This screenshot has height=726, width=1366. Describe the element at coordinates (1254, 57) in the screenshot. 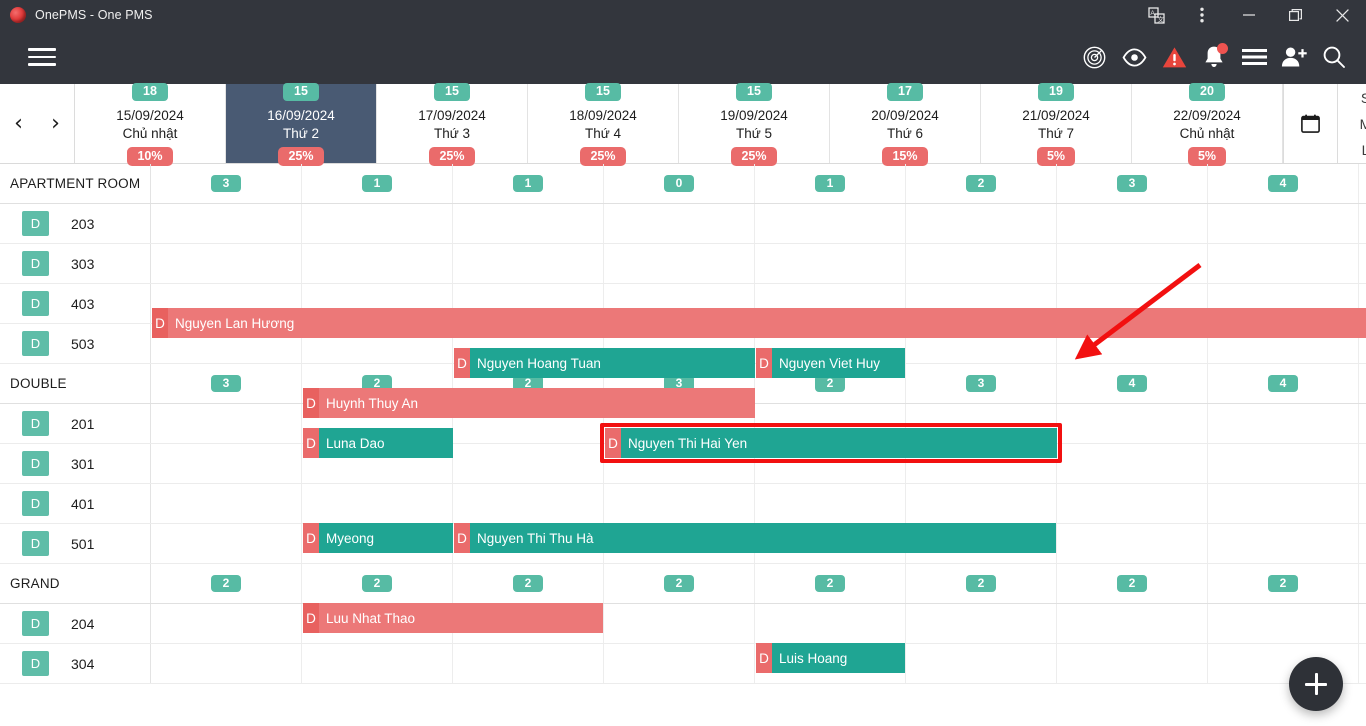

I see `list-icon` at that location.